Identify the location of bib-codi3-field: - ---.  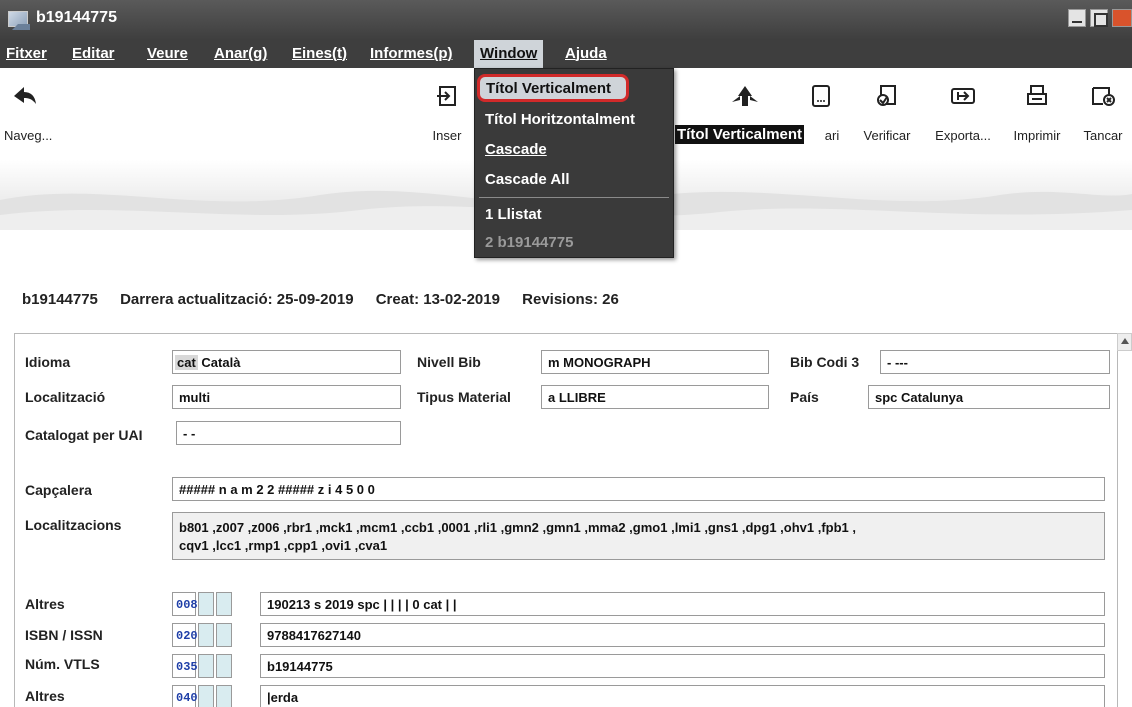
(995, 362).